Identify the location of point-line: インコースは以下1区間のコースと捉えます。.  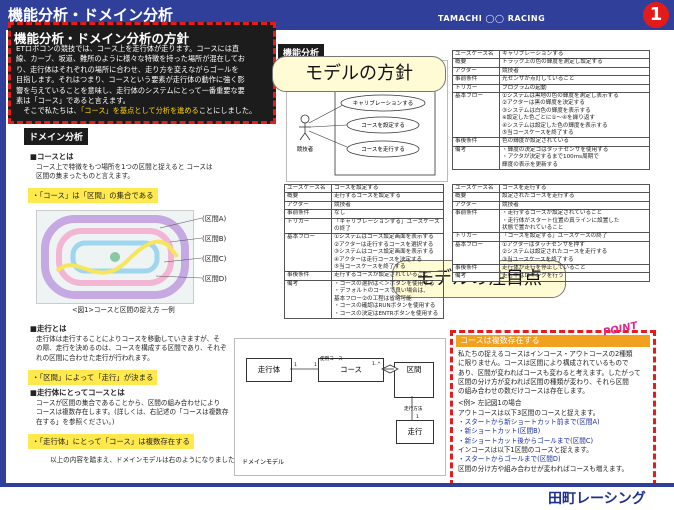
(525, 449).